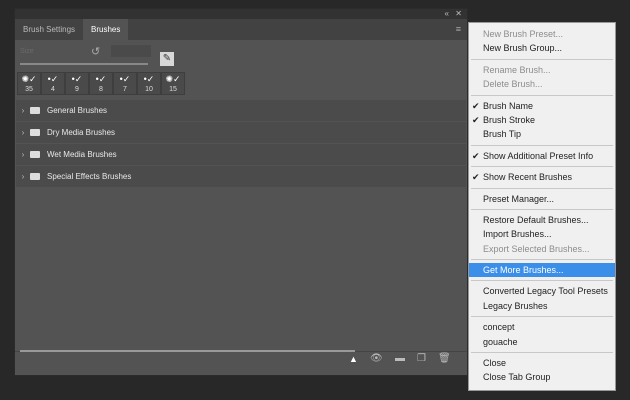  I want to click on reset-icon: ↺, so click(95, 51).